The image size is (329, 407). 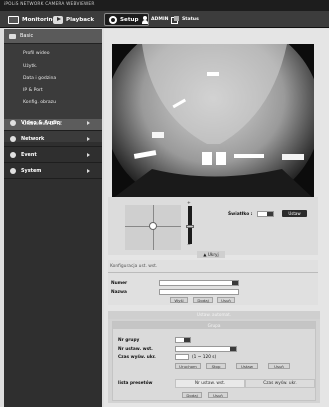 What do you see at coordinates (31, 171) in the screenshot?
I see `sidebar-cat-label: System` at bounding box center [31, 171].